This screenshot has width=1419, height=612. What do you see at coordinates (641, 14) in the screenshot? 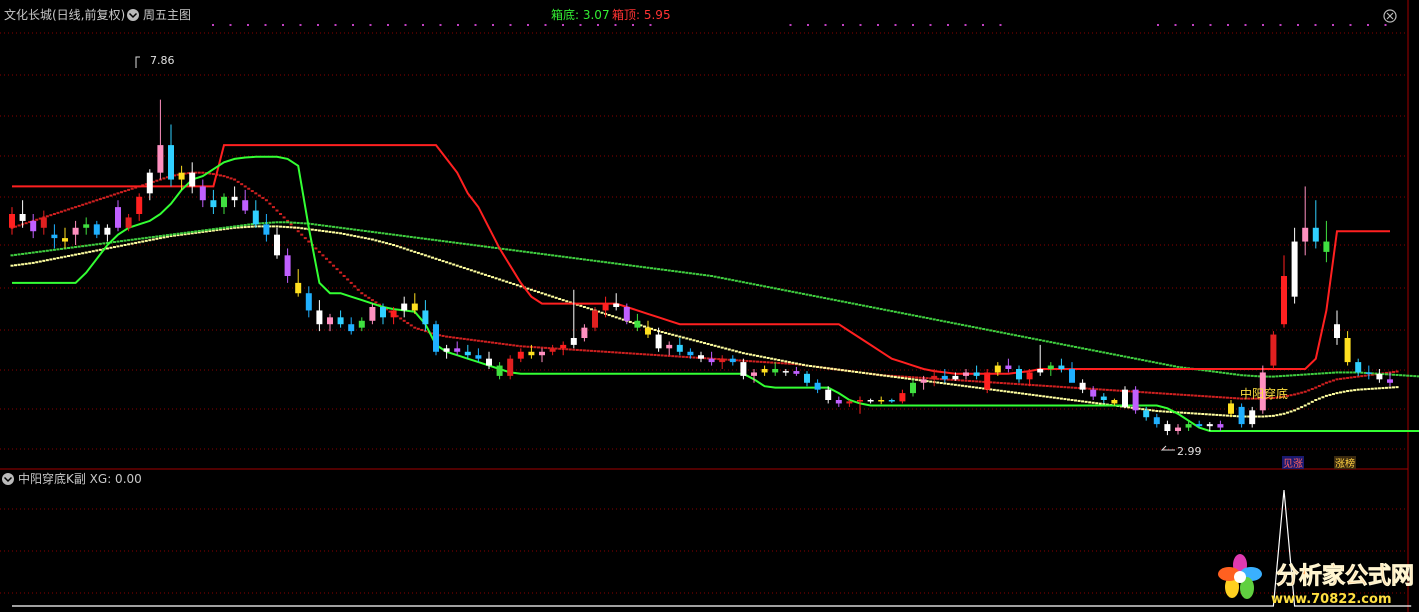
I see `box-top-label: 箱顶: 5.95` at bounding box center [641, 14].